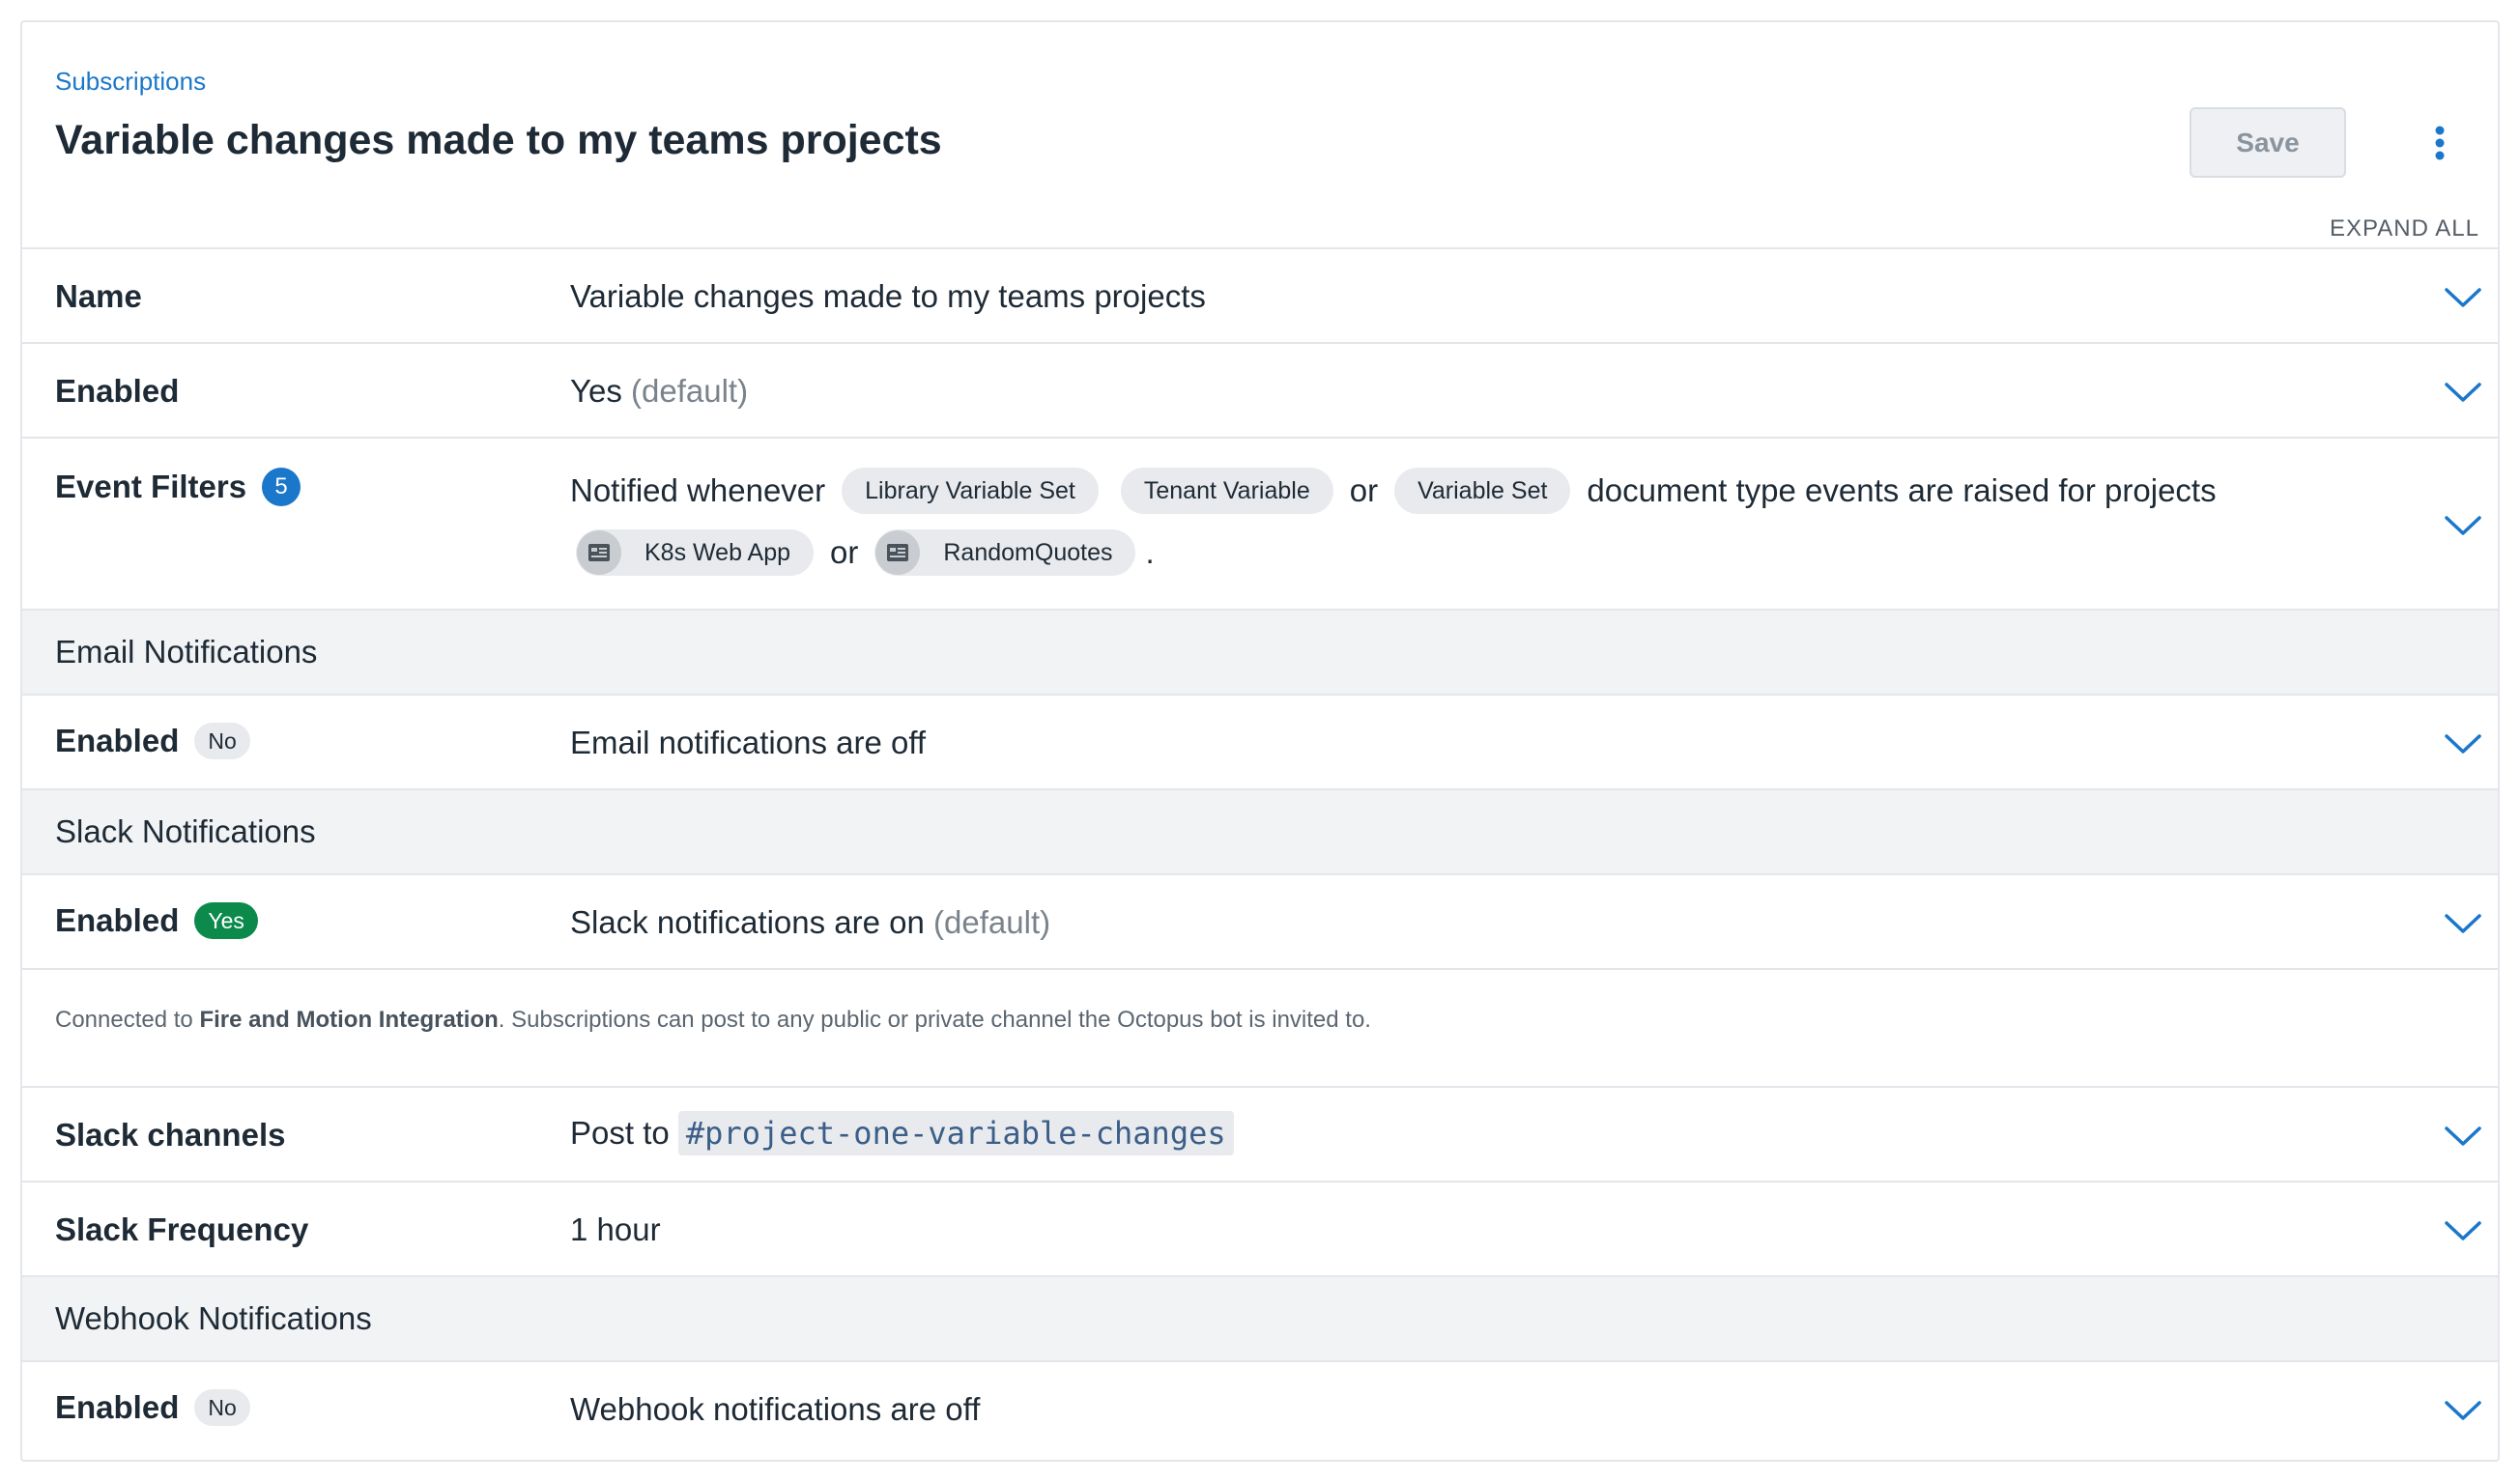 Image resolution: width=2520 pixels, height=1482 pixels. What do you see at coordinates (956, 1133) in the screenshot?
I see `channel-name: #project-one-variable-changes` at bounding box center [956, 1133].